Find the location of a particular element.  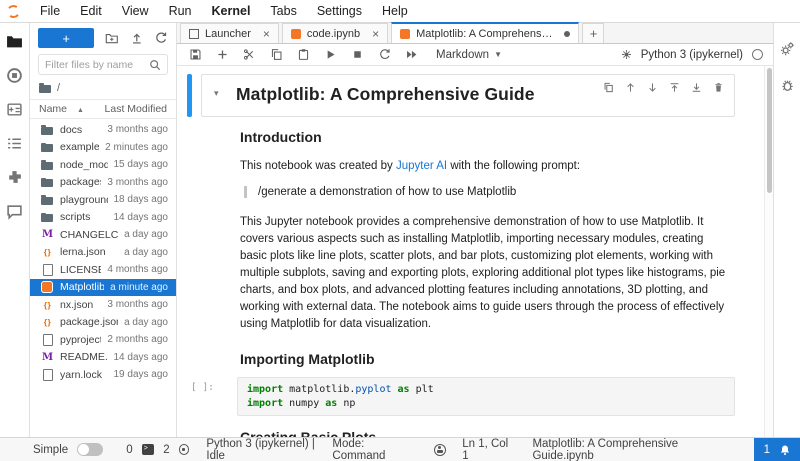

kernel-status-icon is located at coordinates (757, 54).